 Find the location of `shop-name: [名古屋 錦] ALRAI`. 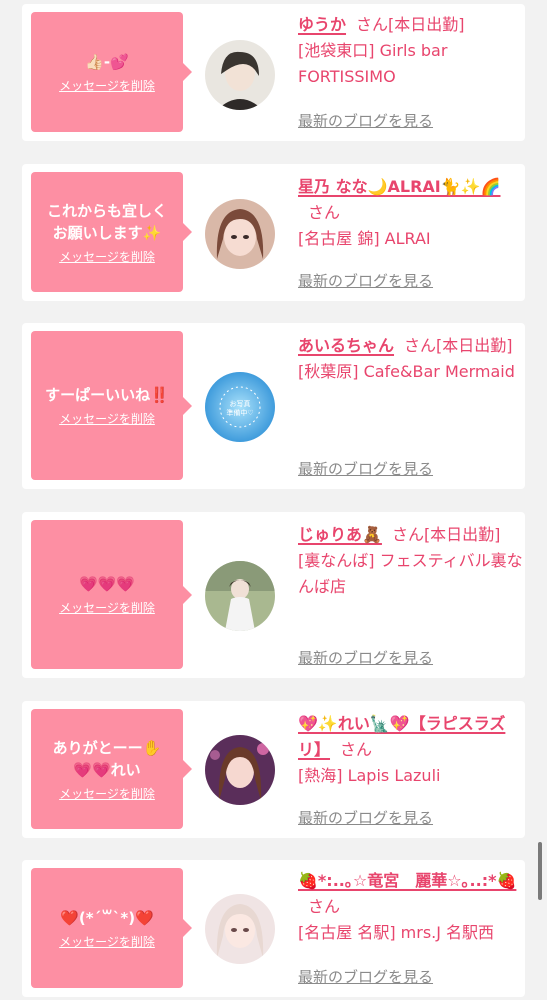

shop-name: [名古屋 錦] ALRAI is located at coordinates (364, 238).